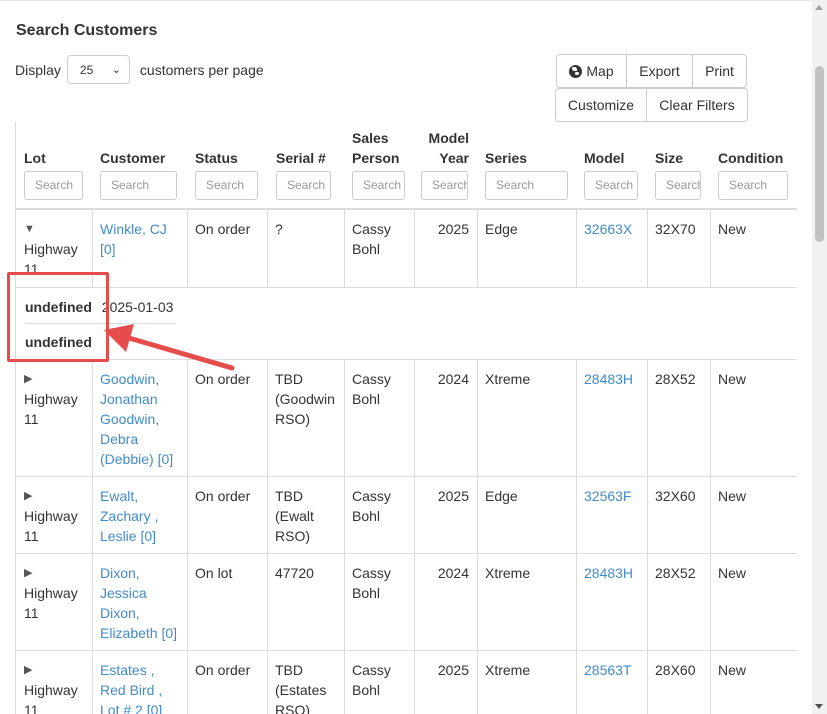 Image resolution: width=827 pixels, height=714 pixels. I want to click on col-size-label: Size, so click(669, 158).